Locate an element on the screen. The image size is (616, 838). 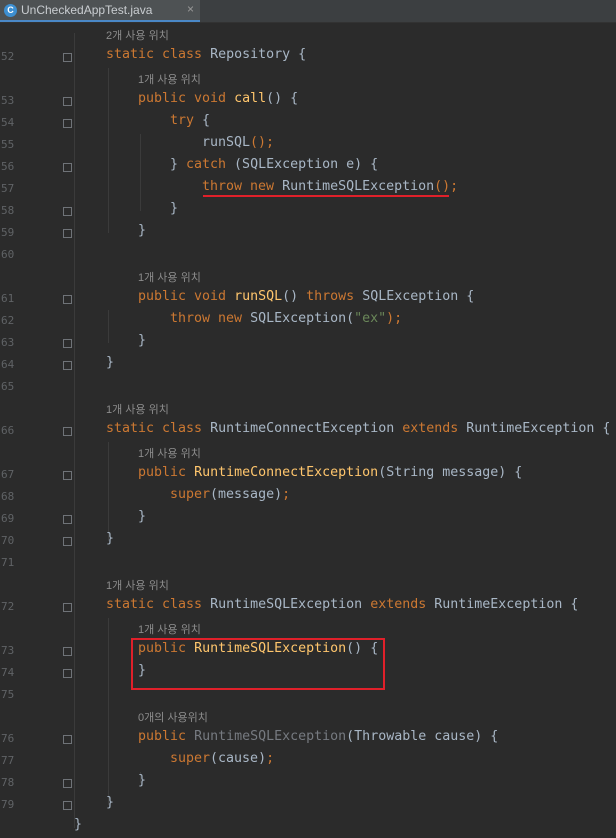
code-text: (Throwable cause) { is located at coordinates (422, 736).